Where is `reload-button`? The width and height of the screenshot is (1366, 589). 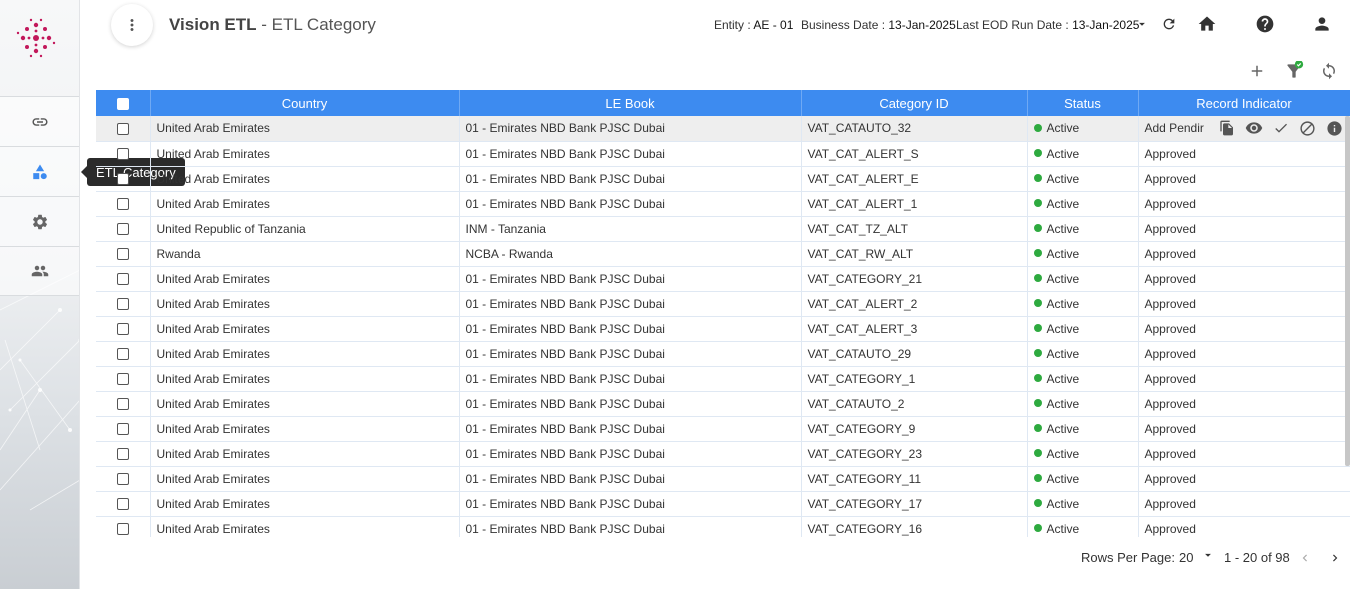 reload-button is located at coordinates (1329, 71).